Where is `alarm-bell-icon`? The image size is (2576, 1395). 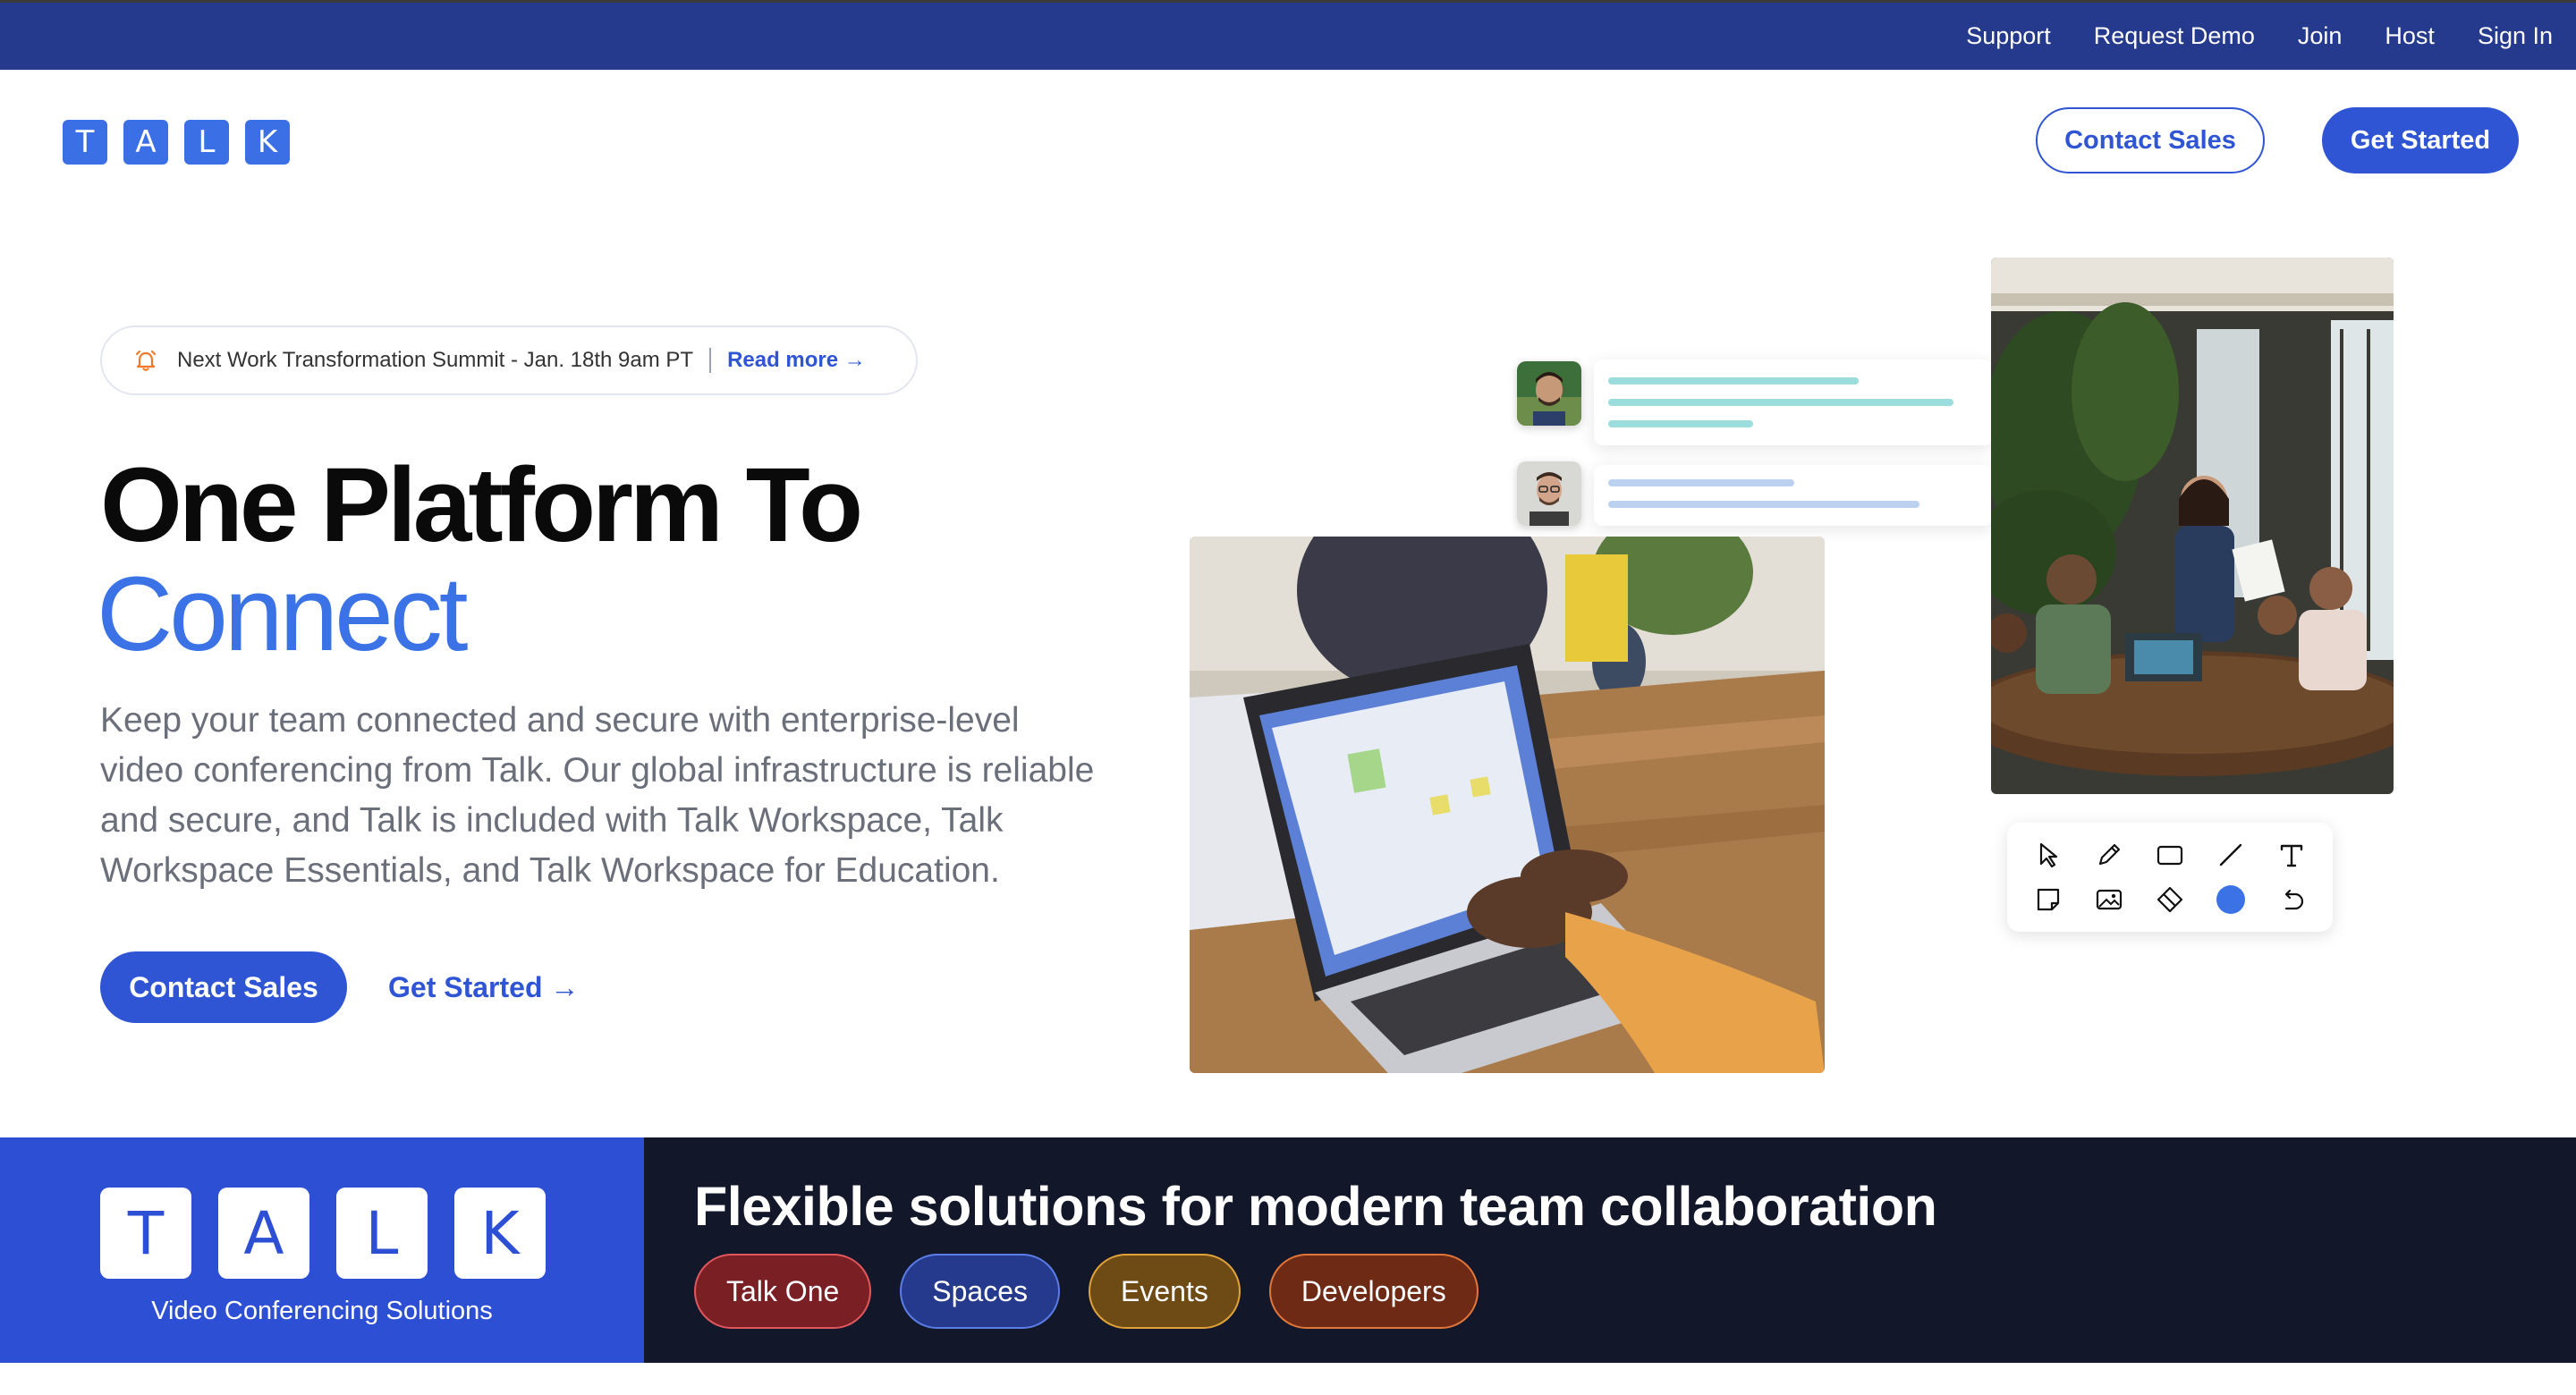 alarm-bell-icon is located at coordinates (146, 360).